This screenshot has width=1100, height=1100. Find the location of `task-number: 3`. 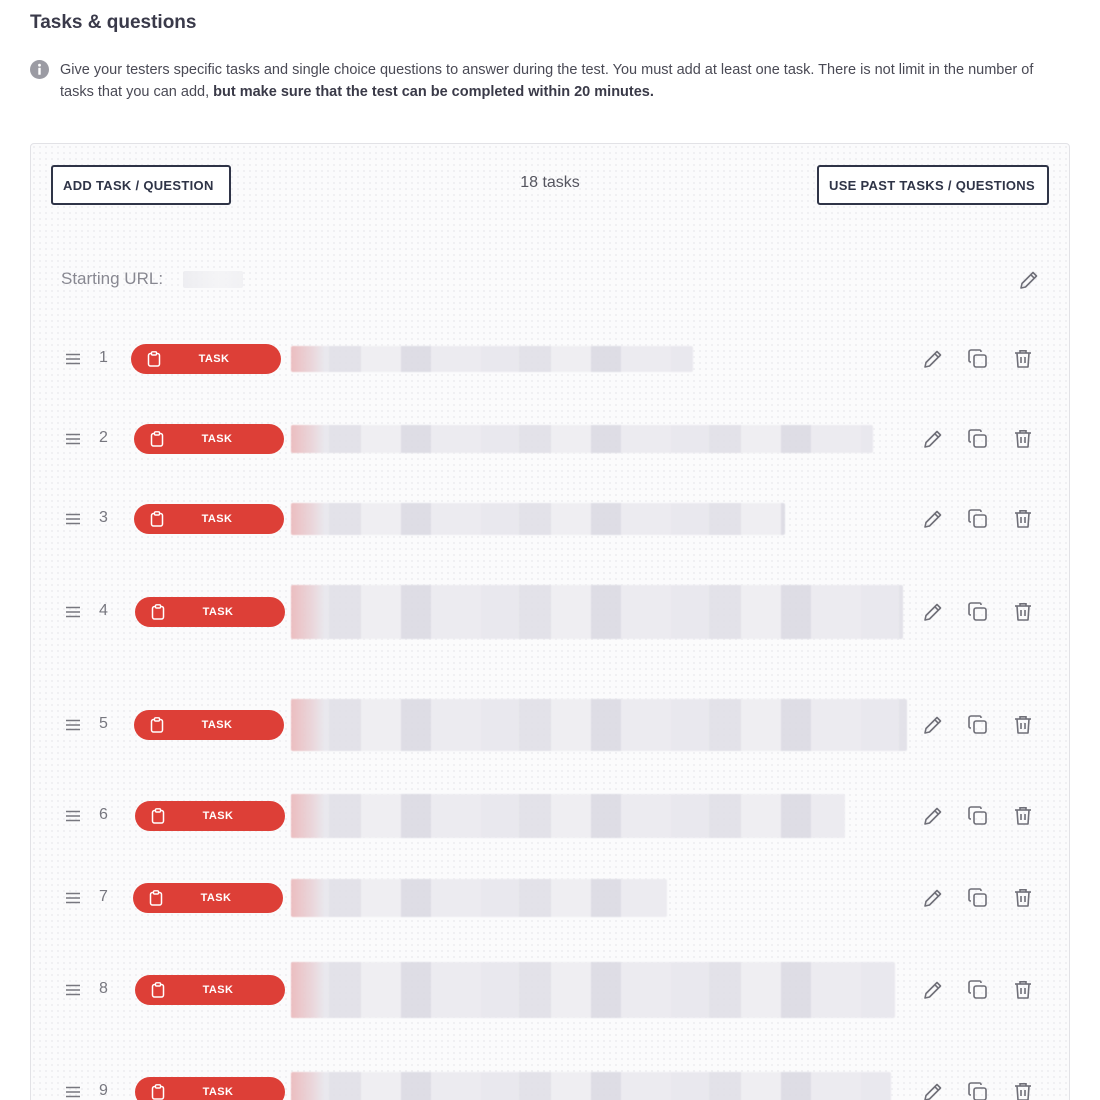

task-number: 3 is located at coordinates (103, 517).